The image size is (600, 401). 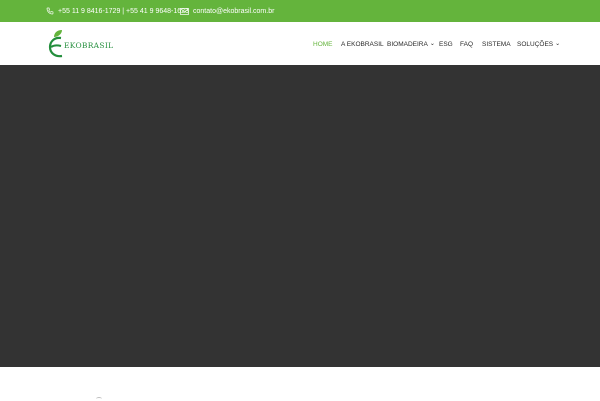 I want to click on nav-label: A EKOBRASIL, so click(x=362, y=44).